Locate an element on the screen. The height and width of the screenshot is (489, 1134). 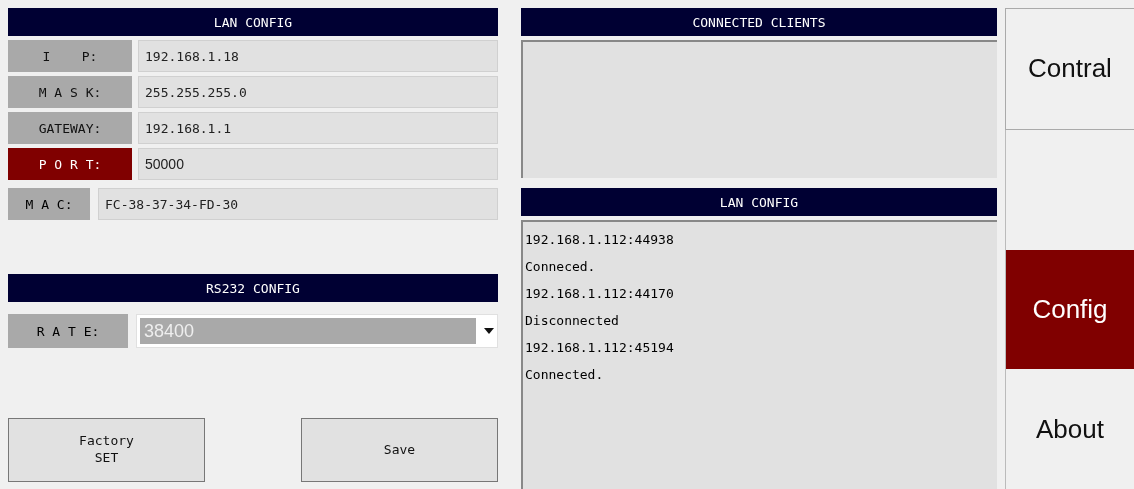
field-label: R A T E: is located at coordinates (68, 331).